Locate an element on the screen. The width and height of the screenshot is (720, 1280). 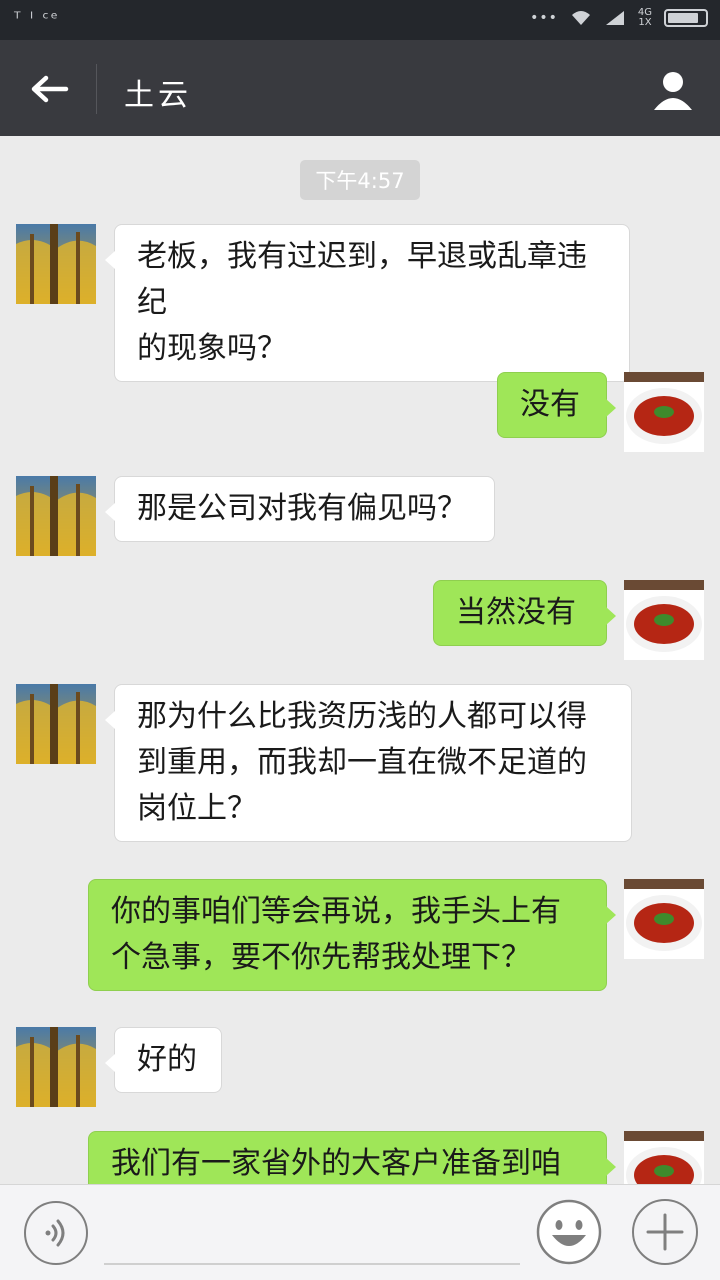
outgoing-message: 你的事咱们等会再说，我手头上有 个急事，要不你先帮我处理下？ is located at coordinates (352, 935).